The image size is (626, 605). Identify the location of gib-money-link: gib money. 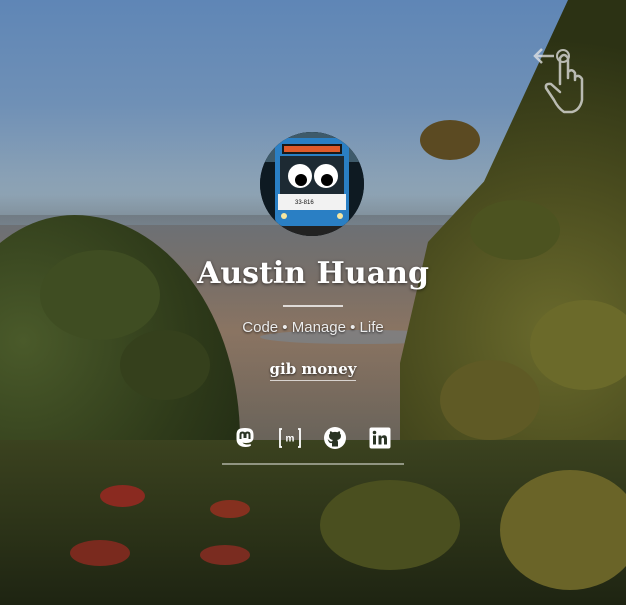
(313, 369).